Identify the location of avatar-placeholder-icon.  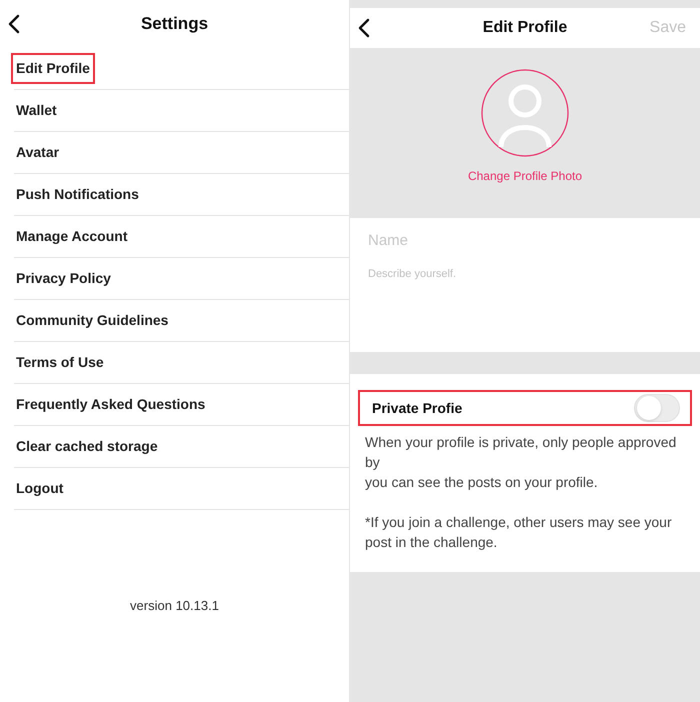
(525, 113).